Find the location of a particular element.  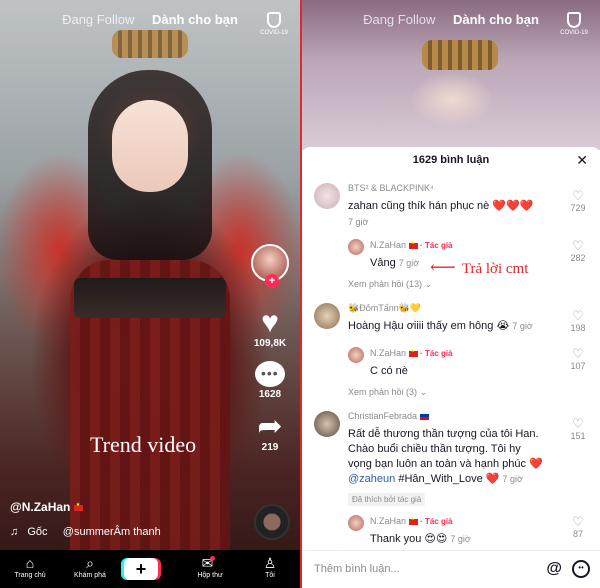

video-face-art is located at coordinates (150, 146).